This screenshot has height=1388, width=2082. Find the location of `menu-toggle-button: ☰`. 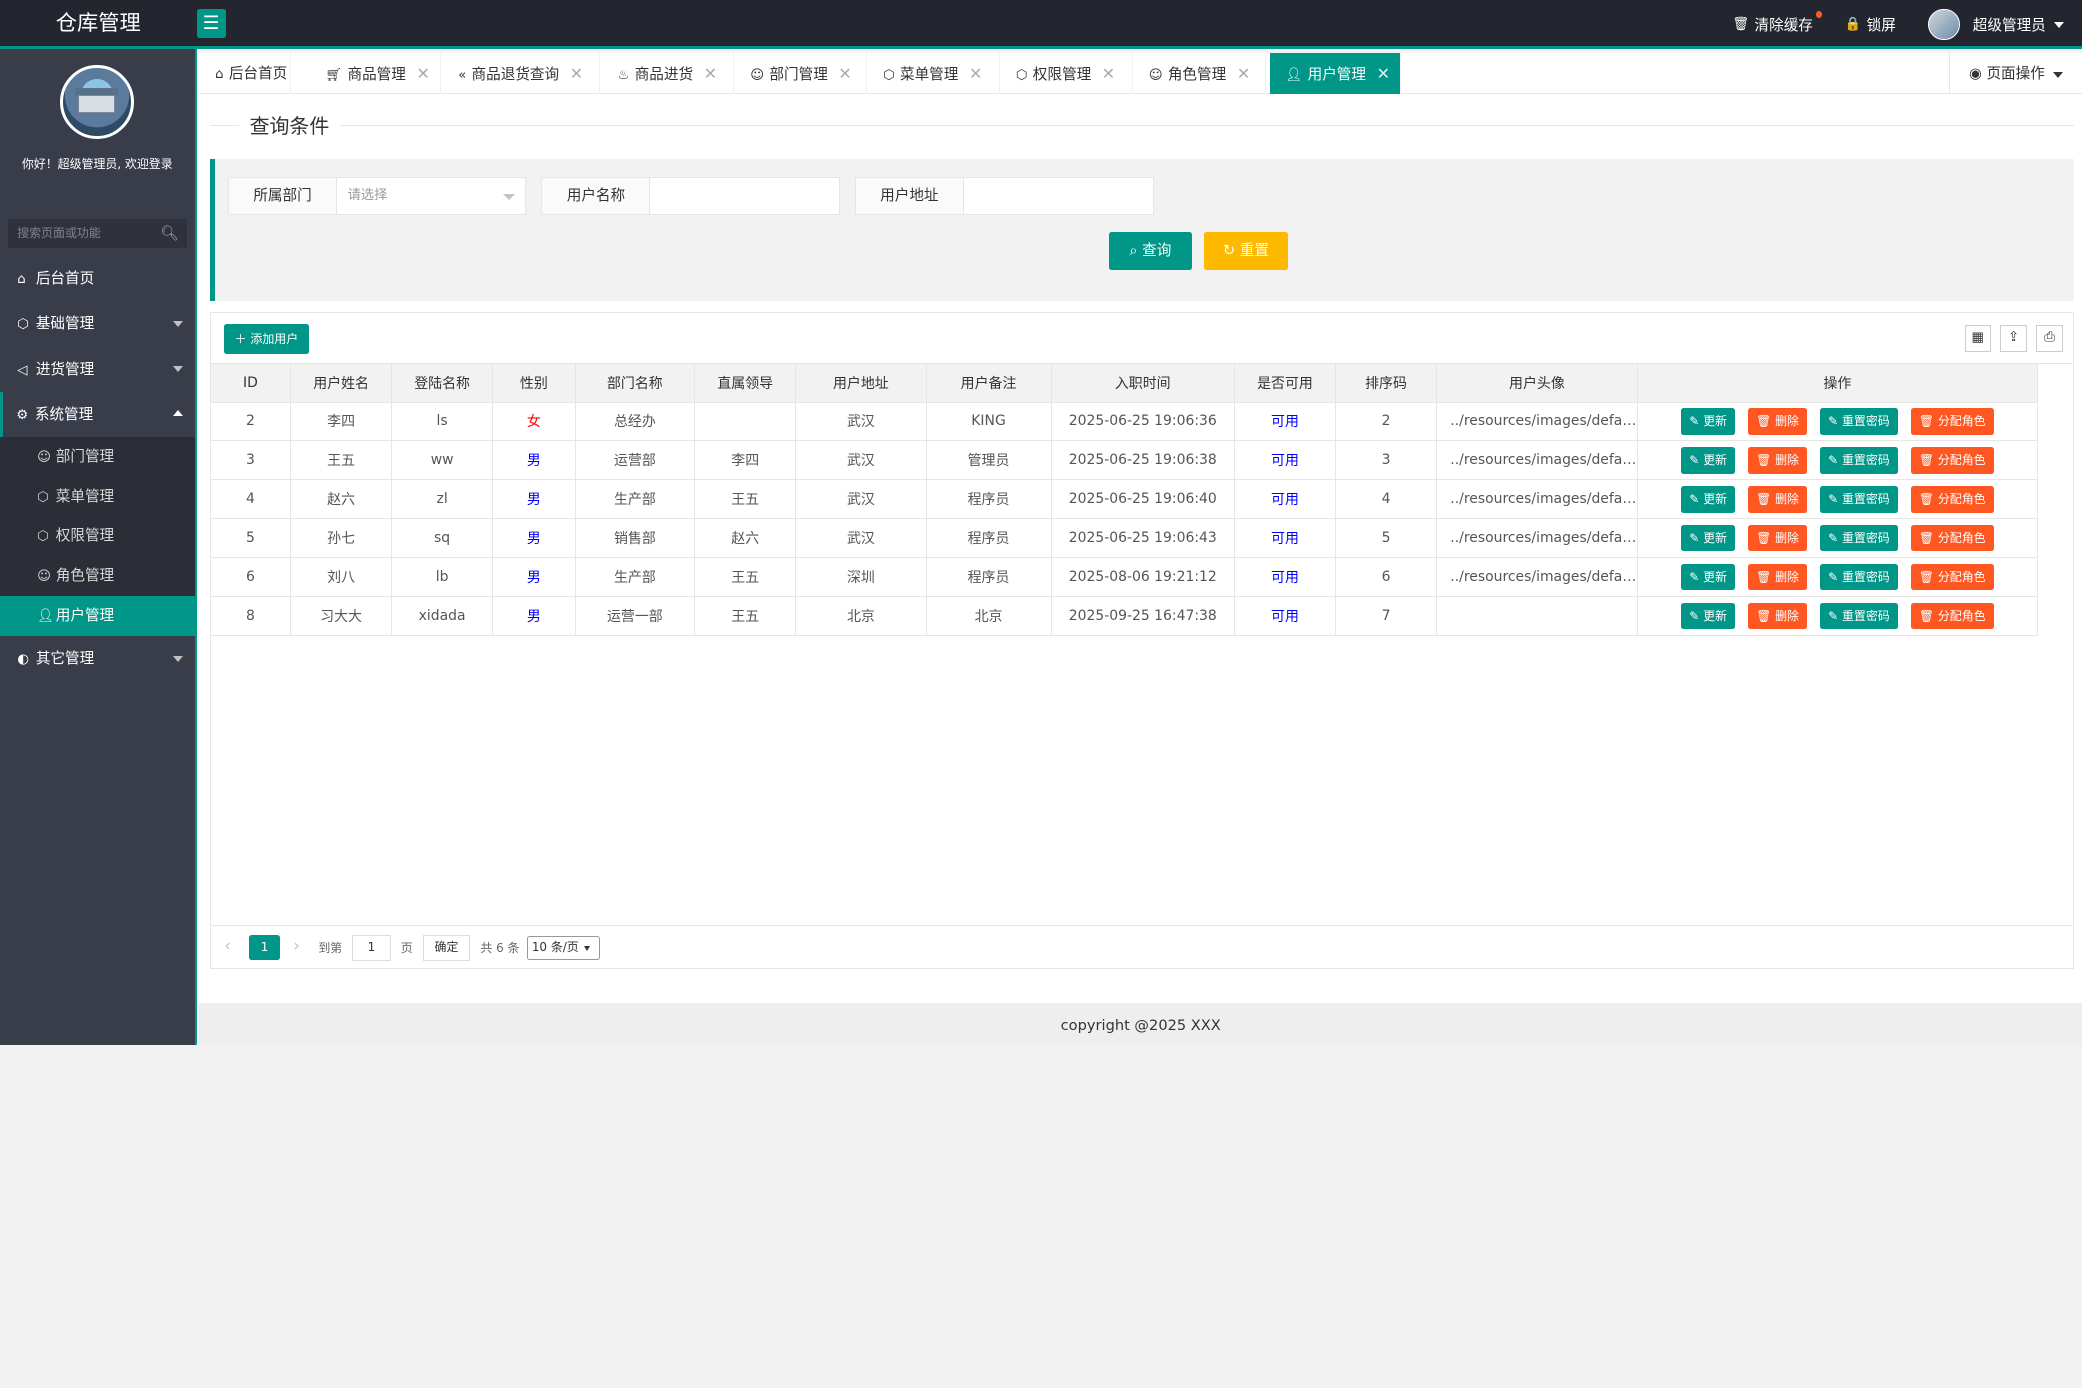

menu-toggle-button: ☰ is located at coordinates (211, 24).